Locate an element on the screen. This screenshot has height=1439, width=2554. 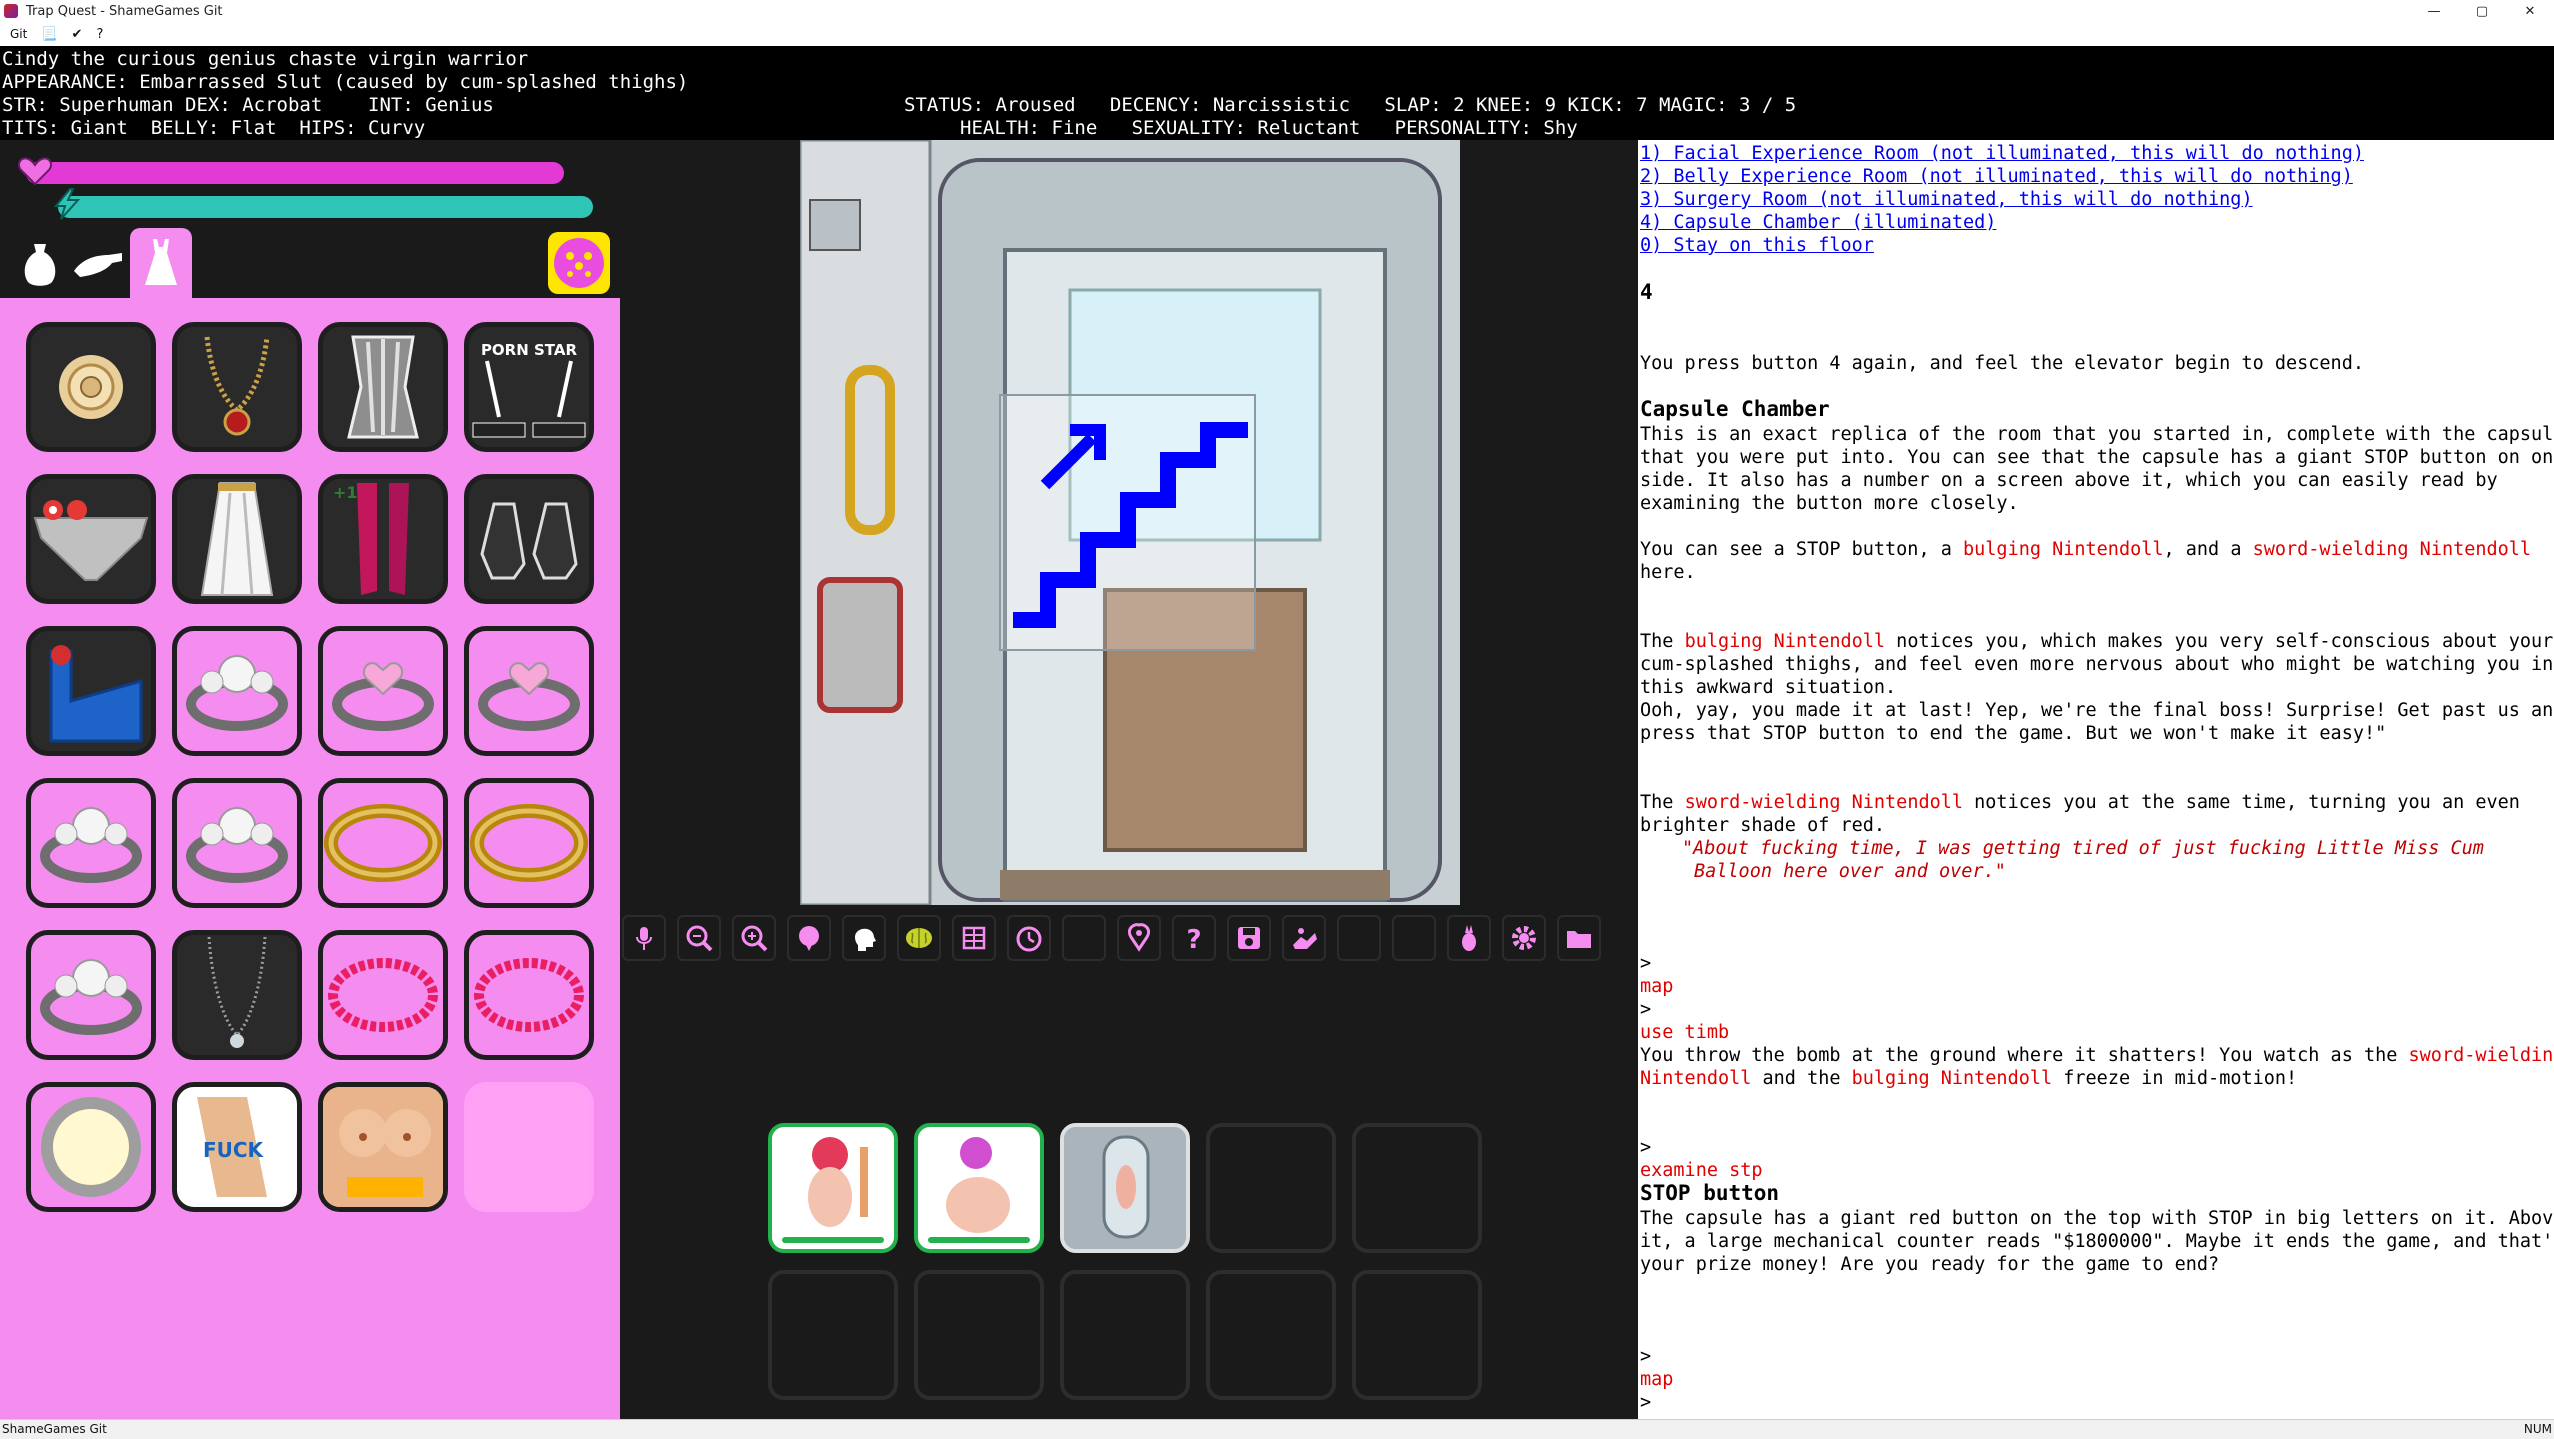
tattoo-icon: FUCK is located at coordinates (232, 1147).